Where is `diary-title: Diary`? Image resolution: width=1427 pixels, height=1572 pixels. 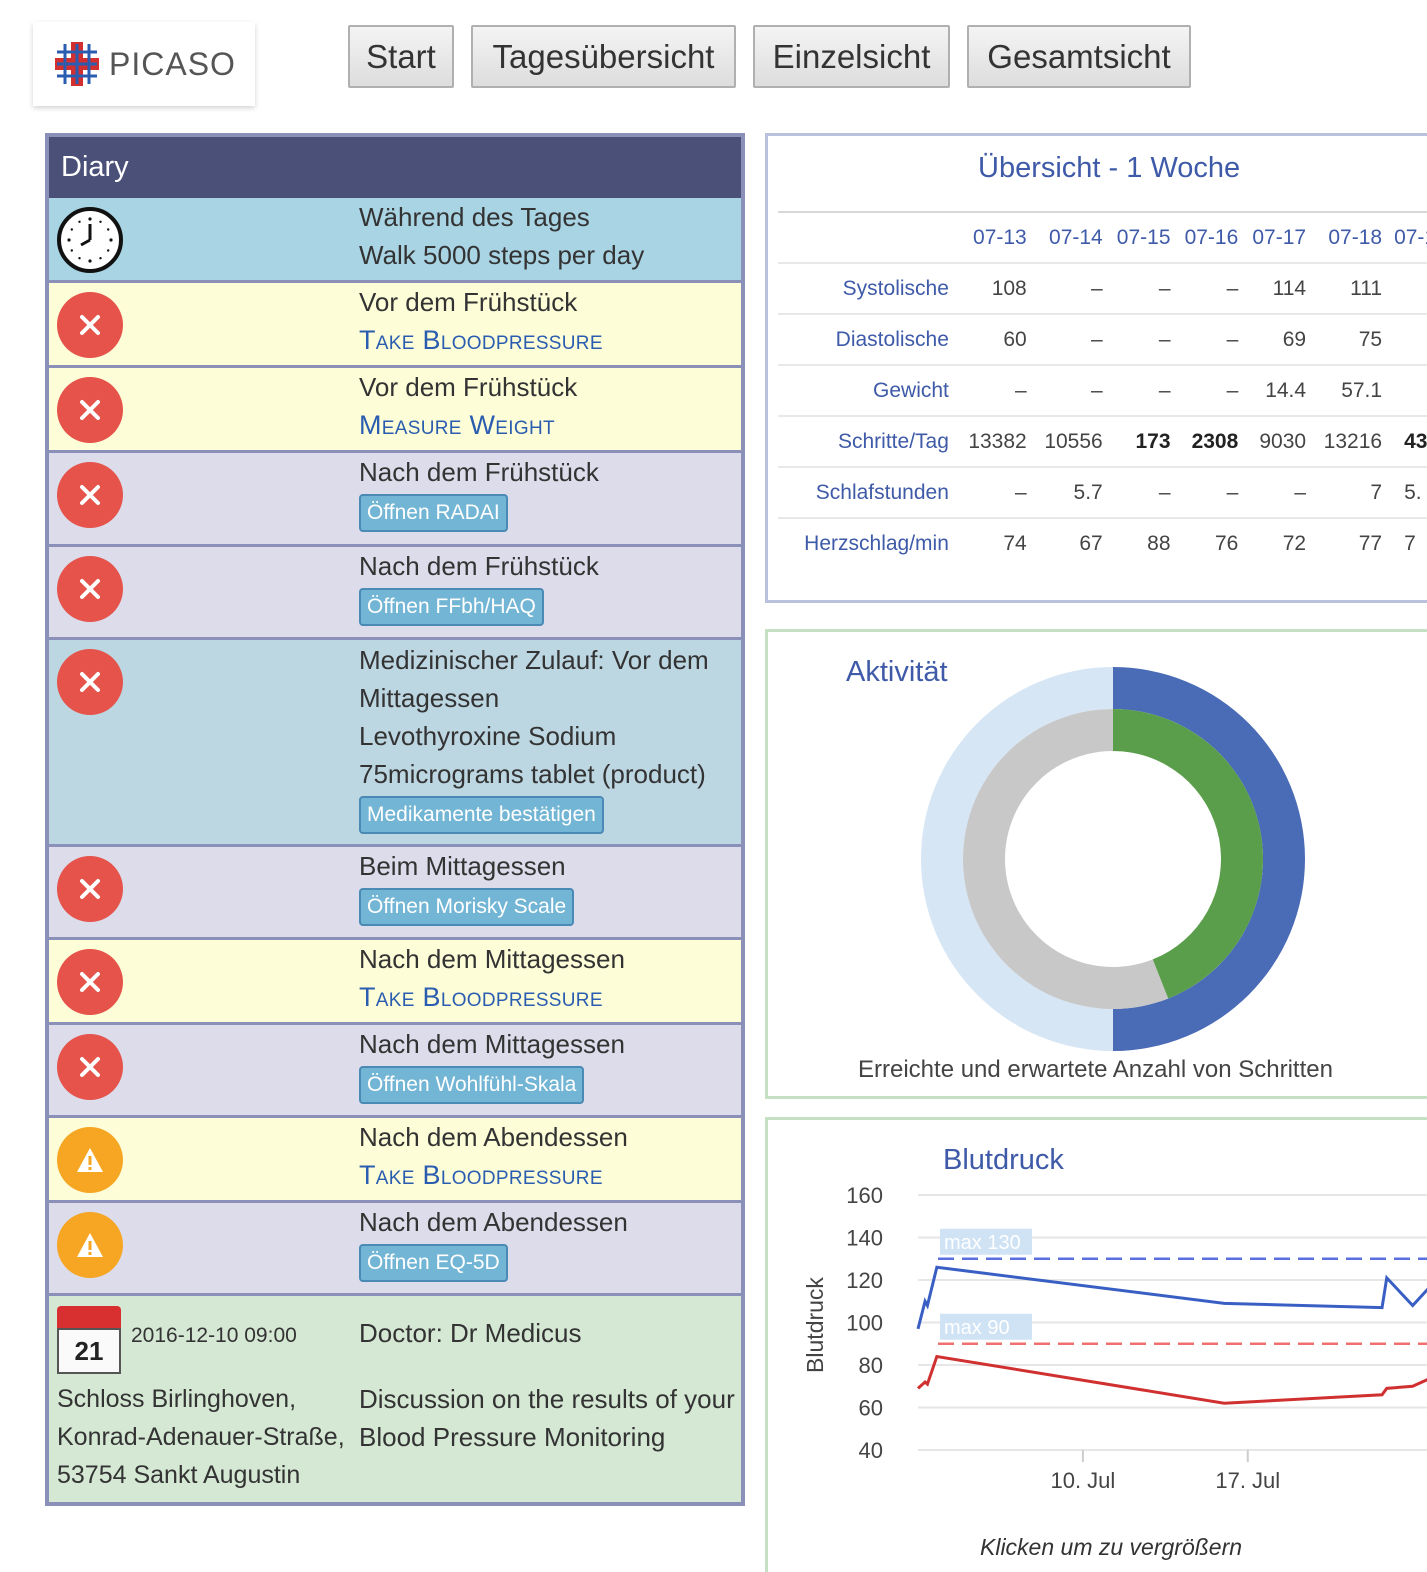
diary-title: Diary is located at coordinates (395, 167).